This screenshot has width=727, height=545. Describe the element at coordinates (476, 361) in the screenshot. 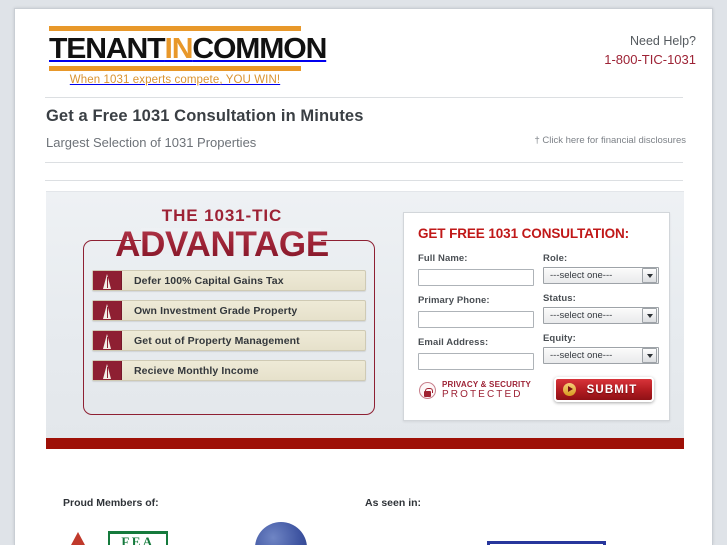

I see `email-input` at that location.